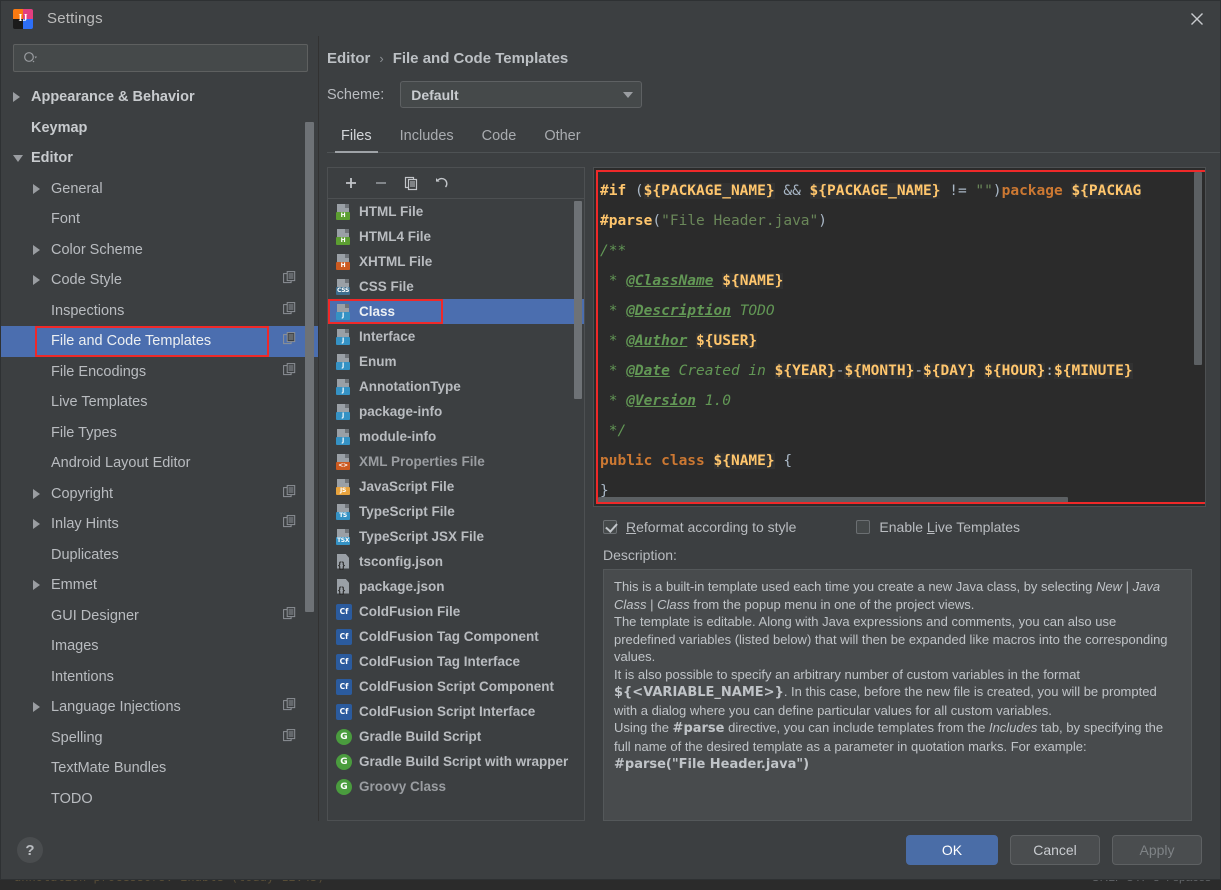 This screenshot has height=890, width=1221. Describe the element at coordinates (159, 372) in the screenshot. I see `sidebar-item-file-encodings: File Encodings` at that location.